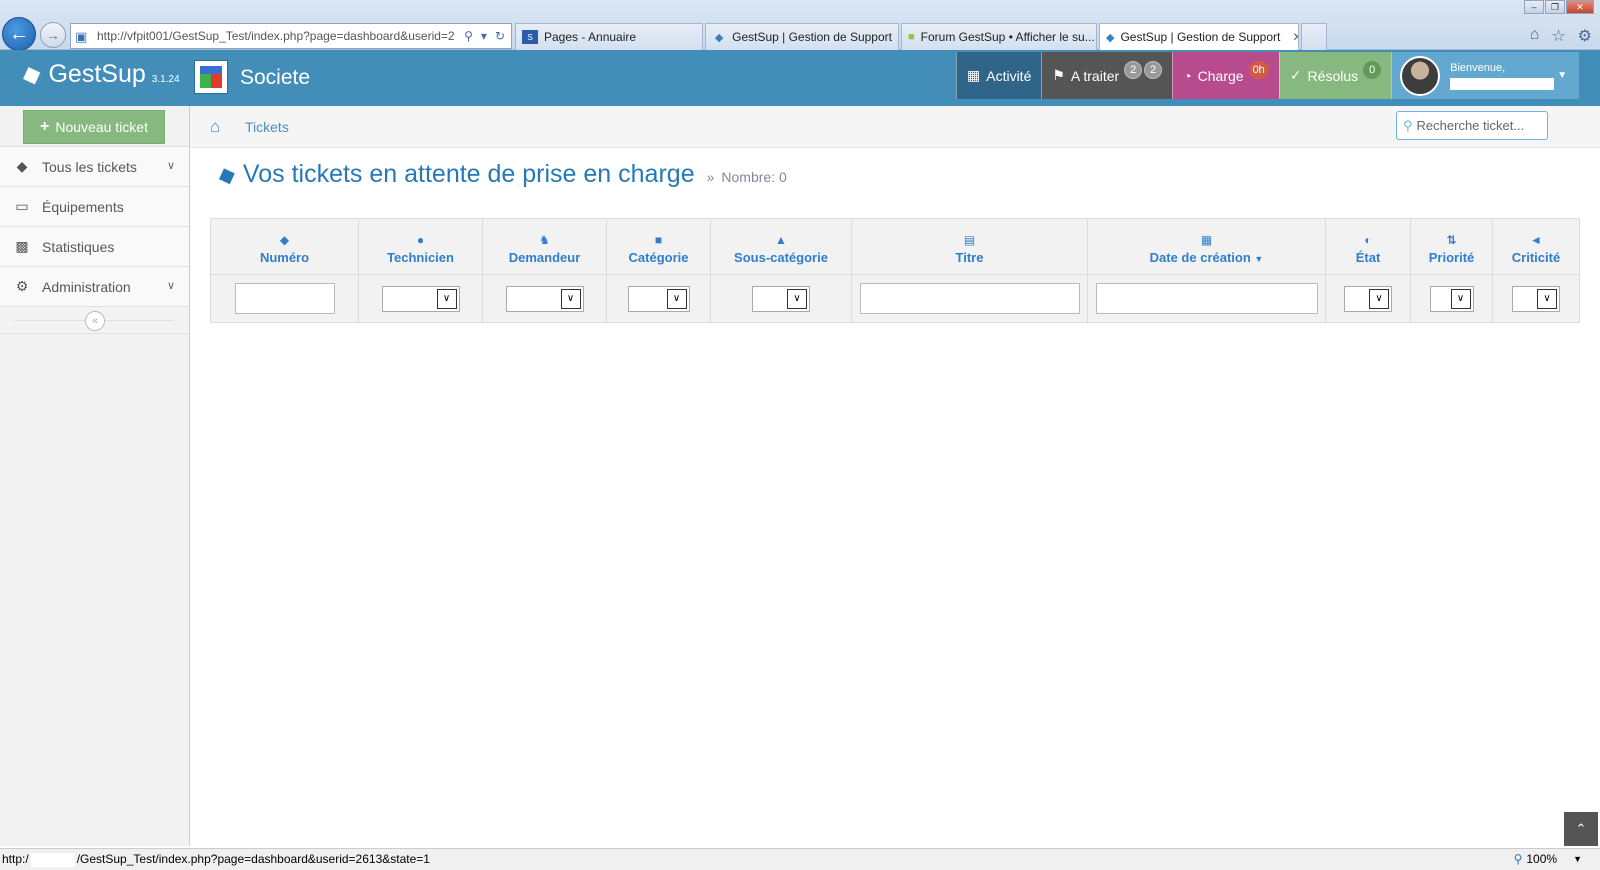 The height and width of the screenshot is (870, 1600). Describe the element at coordinates (969, 239) in the screenshot. I see `file-text-icon: ▤` at that location.